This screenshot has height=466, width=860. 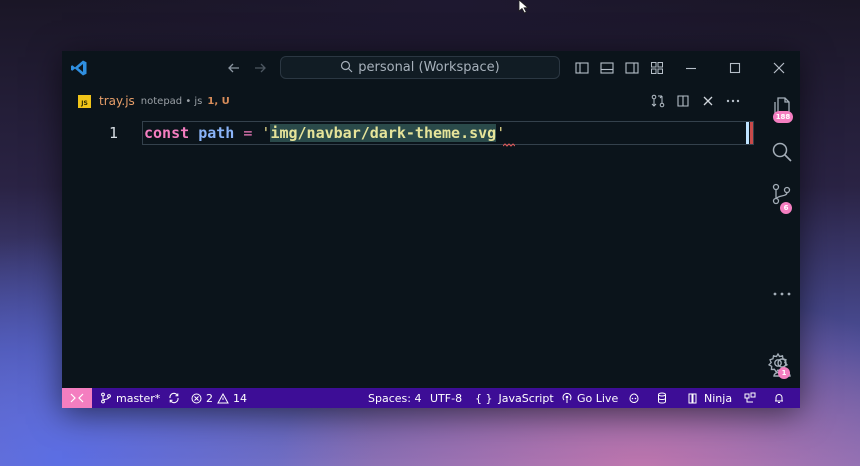 I want to click on code-quote-close: ', so click(x=501, y=133).